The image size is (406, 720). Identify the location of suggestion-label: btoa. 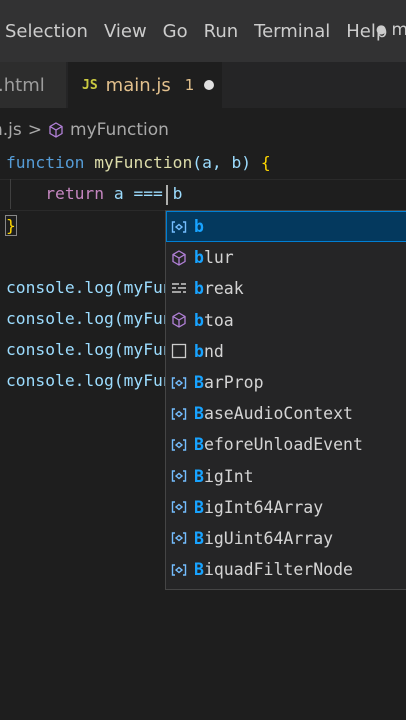
(214, 320).